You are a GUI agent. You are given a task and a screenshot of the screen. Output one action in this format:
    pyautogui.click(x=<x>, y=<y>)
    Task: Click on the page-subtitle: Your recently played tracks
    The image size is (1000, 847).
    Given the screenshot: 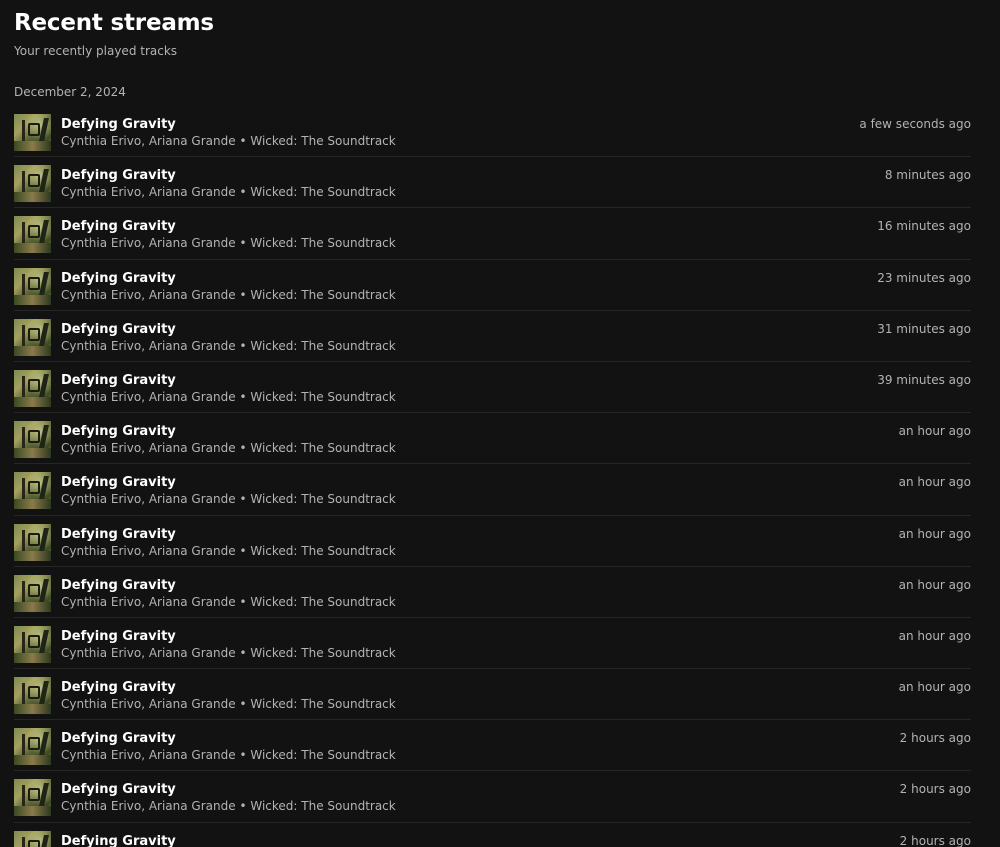 What is the action you would take?
    pyautogui.click(x=96, y=51)
    